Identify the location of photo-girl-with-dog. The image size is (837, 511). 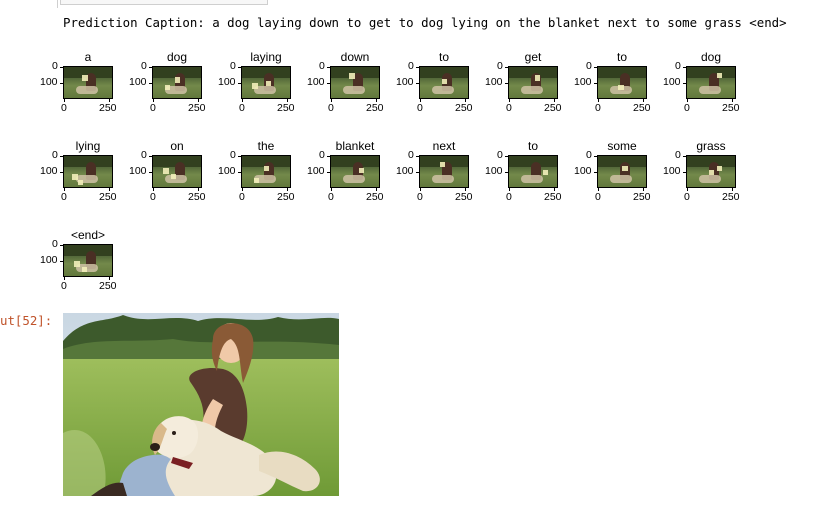
(201, 404).